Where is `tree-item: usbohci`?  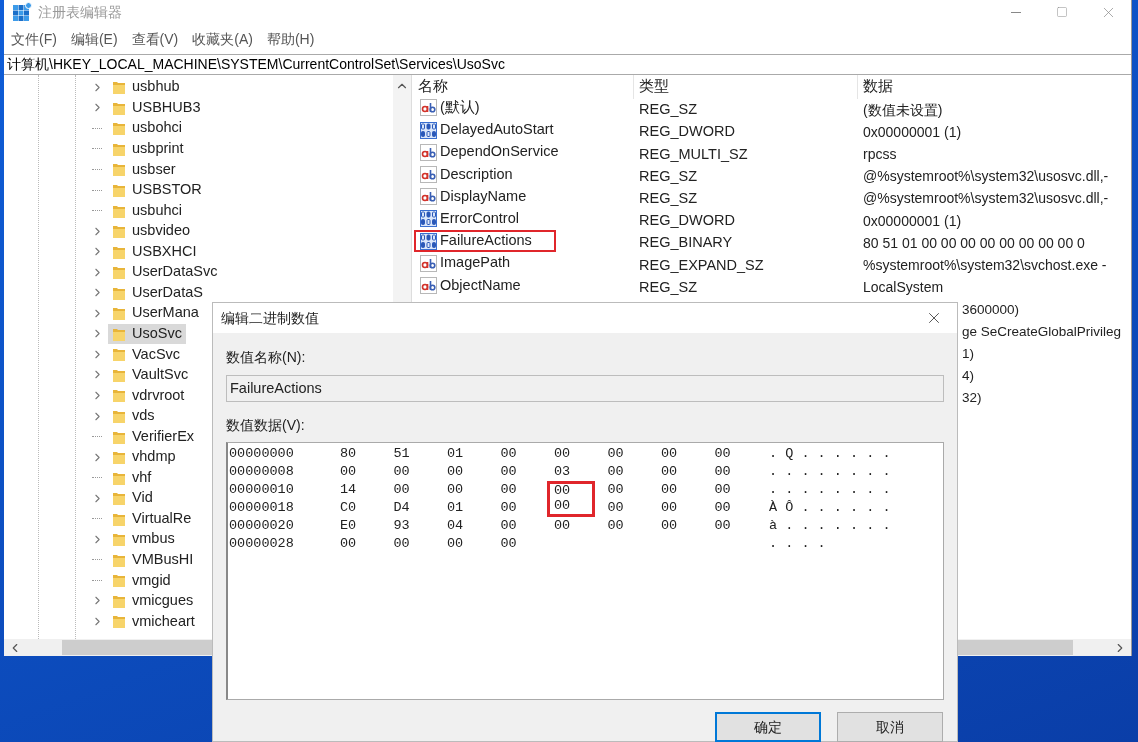 tree-item: usbohci is located at coordinates (147, 128).